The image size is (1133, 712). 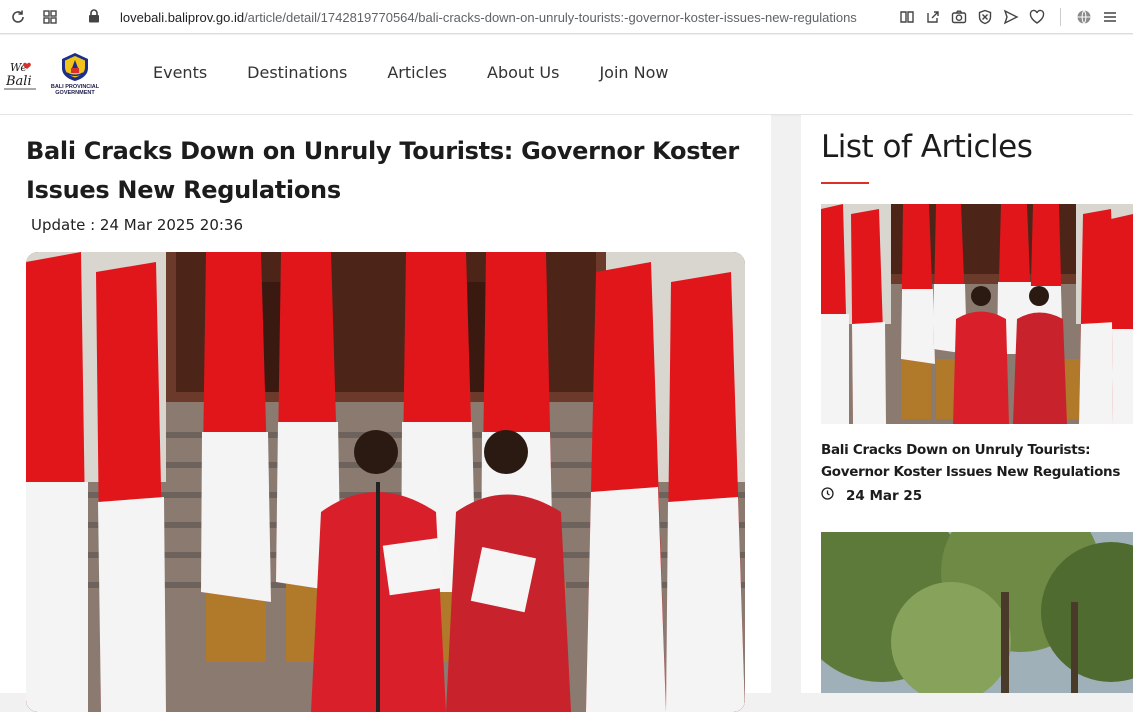 I want to click on welovebali-logo: We Bali, so click(x=20, y=76).